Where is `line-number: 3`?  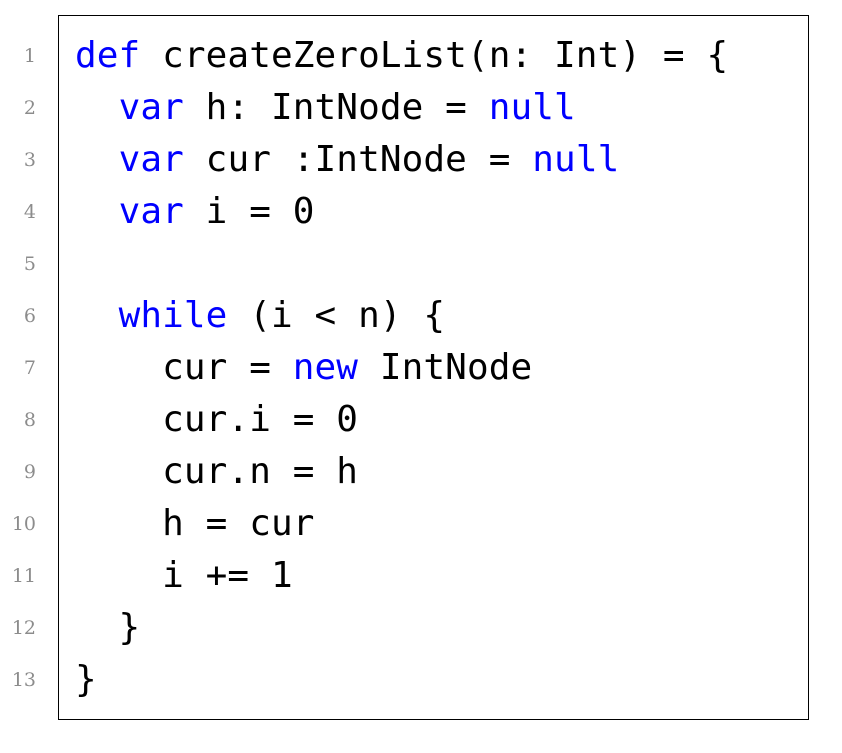 line-number: 3 is located at coordinates (29, 160).